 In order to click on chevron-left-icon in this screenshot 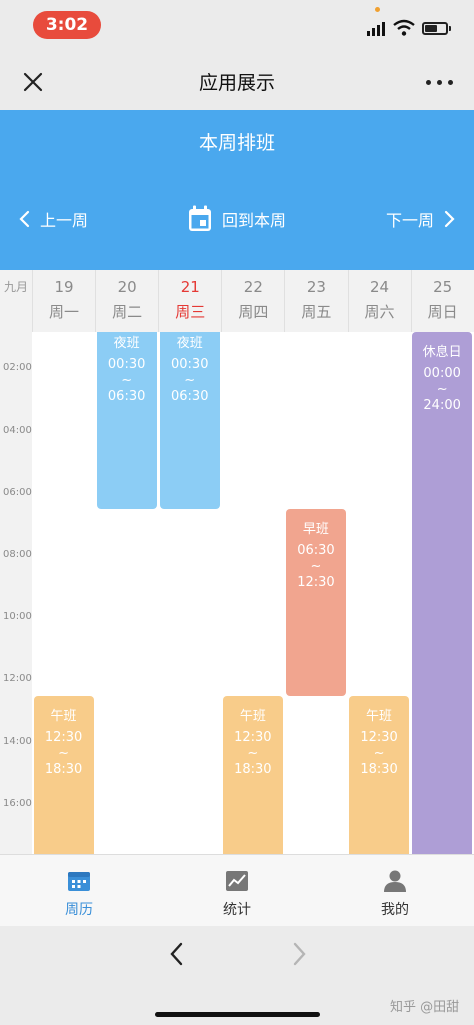, I will do `click(24, 219)`.